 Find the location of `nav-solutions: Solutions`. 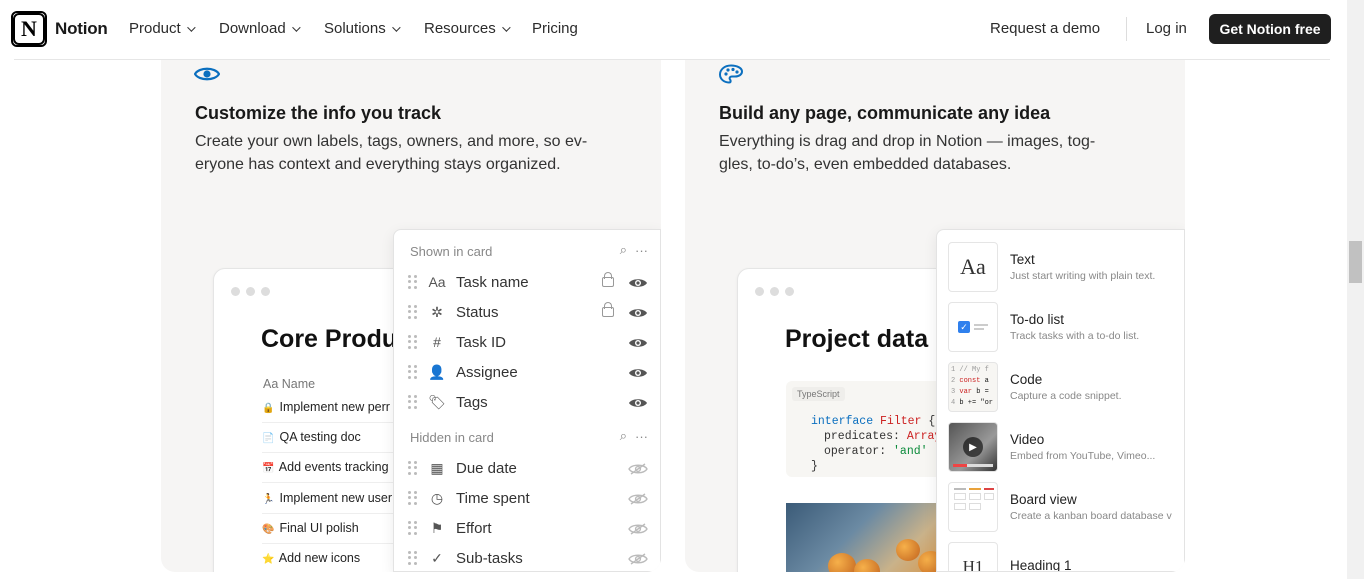

nav-solutions: Solutions is located at coordinates (362, 28).